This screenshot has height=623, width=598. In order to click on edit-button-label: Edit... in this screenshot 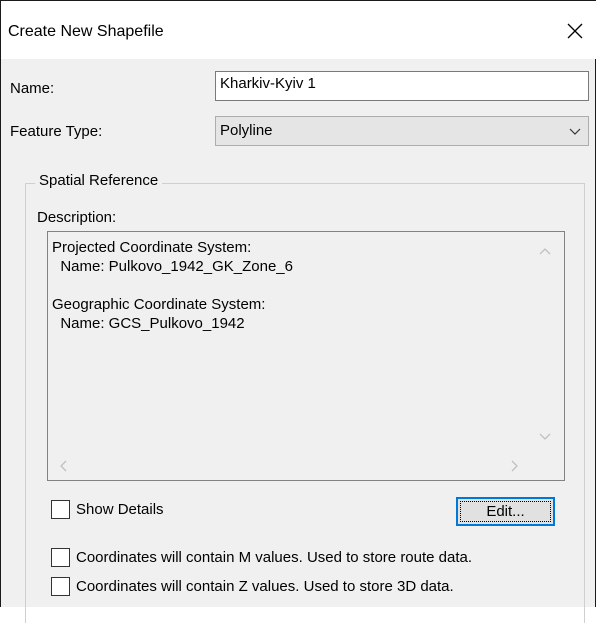, I will do `click(505, 511)`.